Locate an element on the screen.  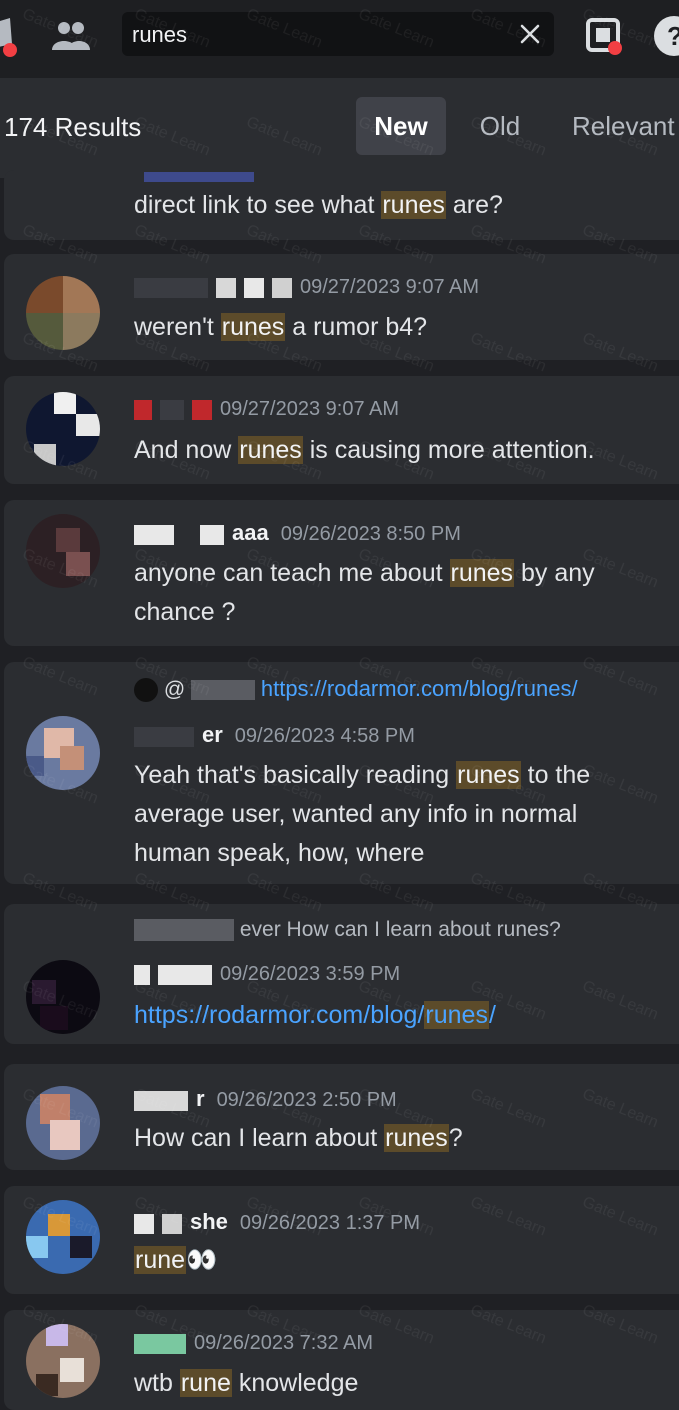
message-meta: er 09/26/2023 4:58 PM is located at coordinates (274, 737).